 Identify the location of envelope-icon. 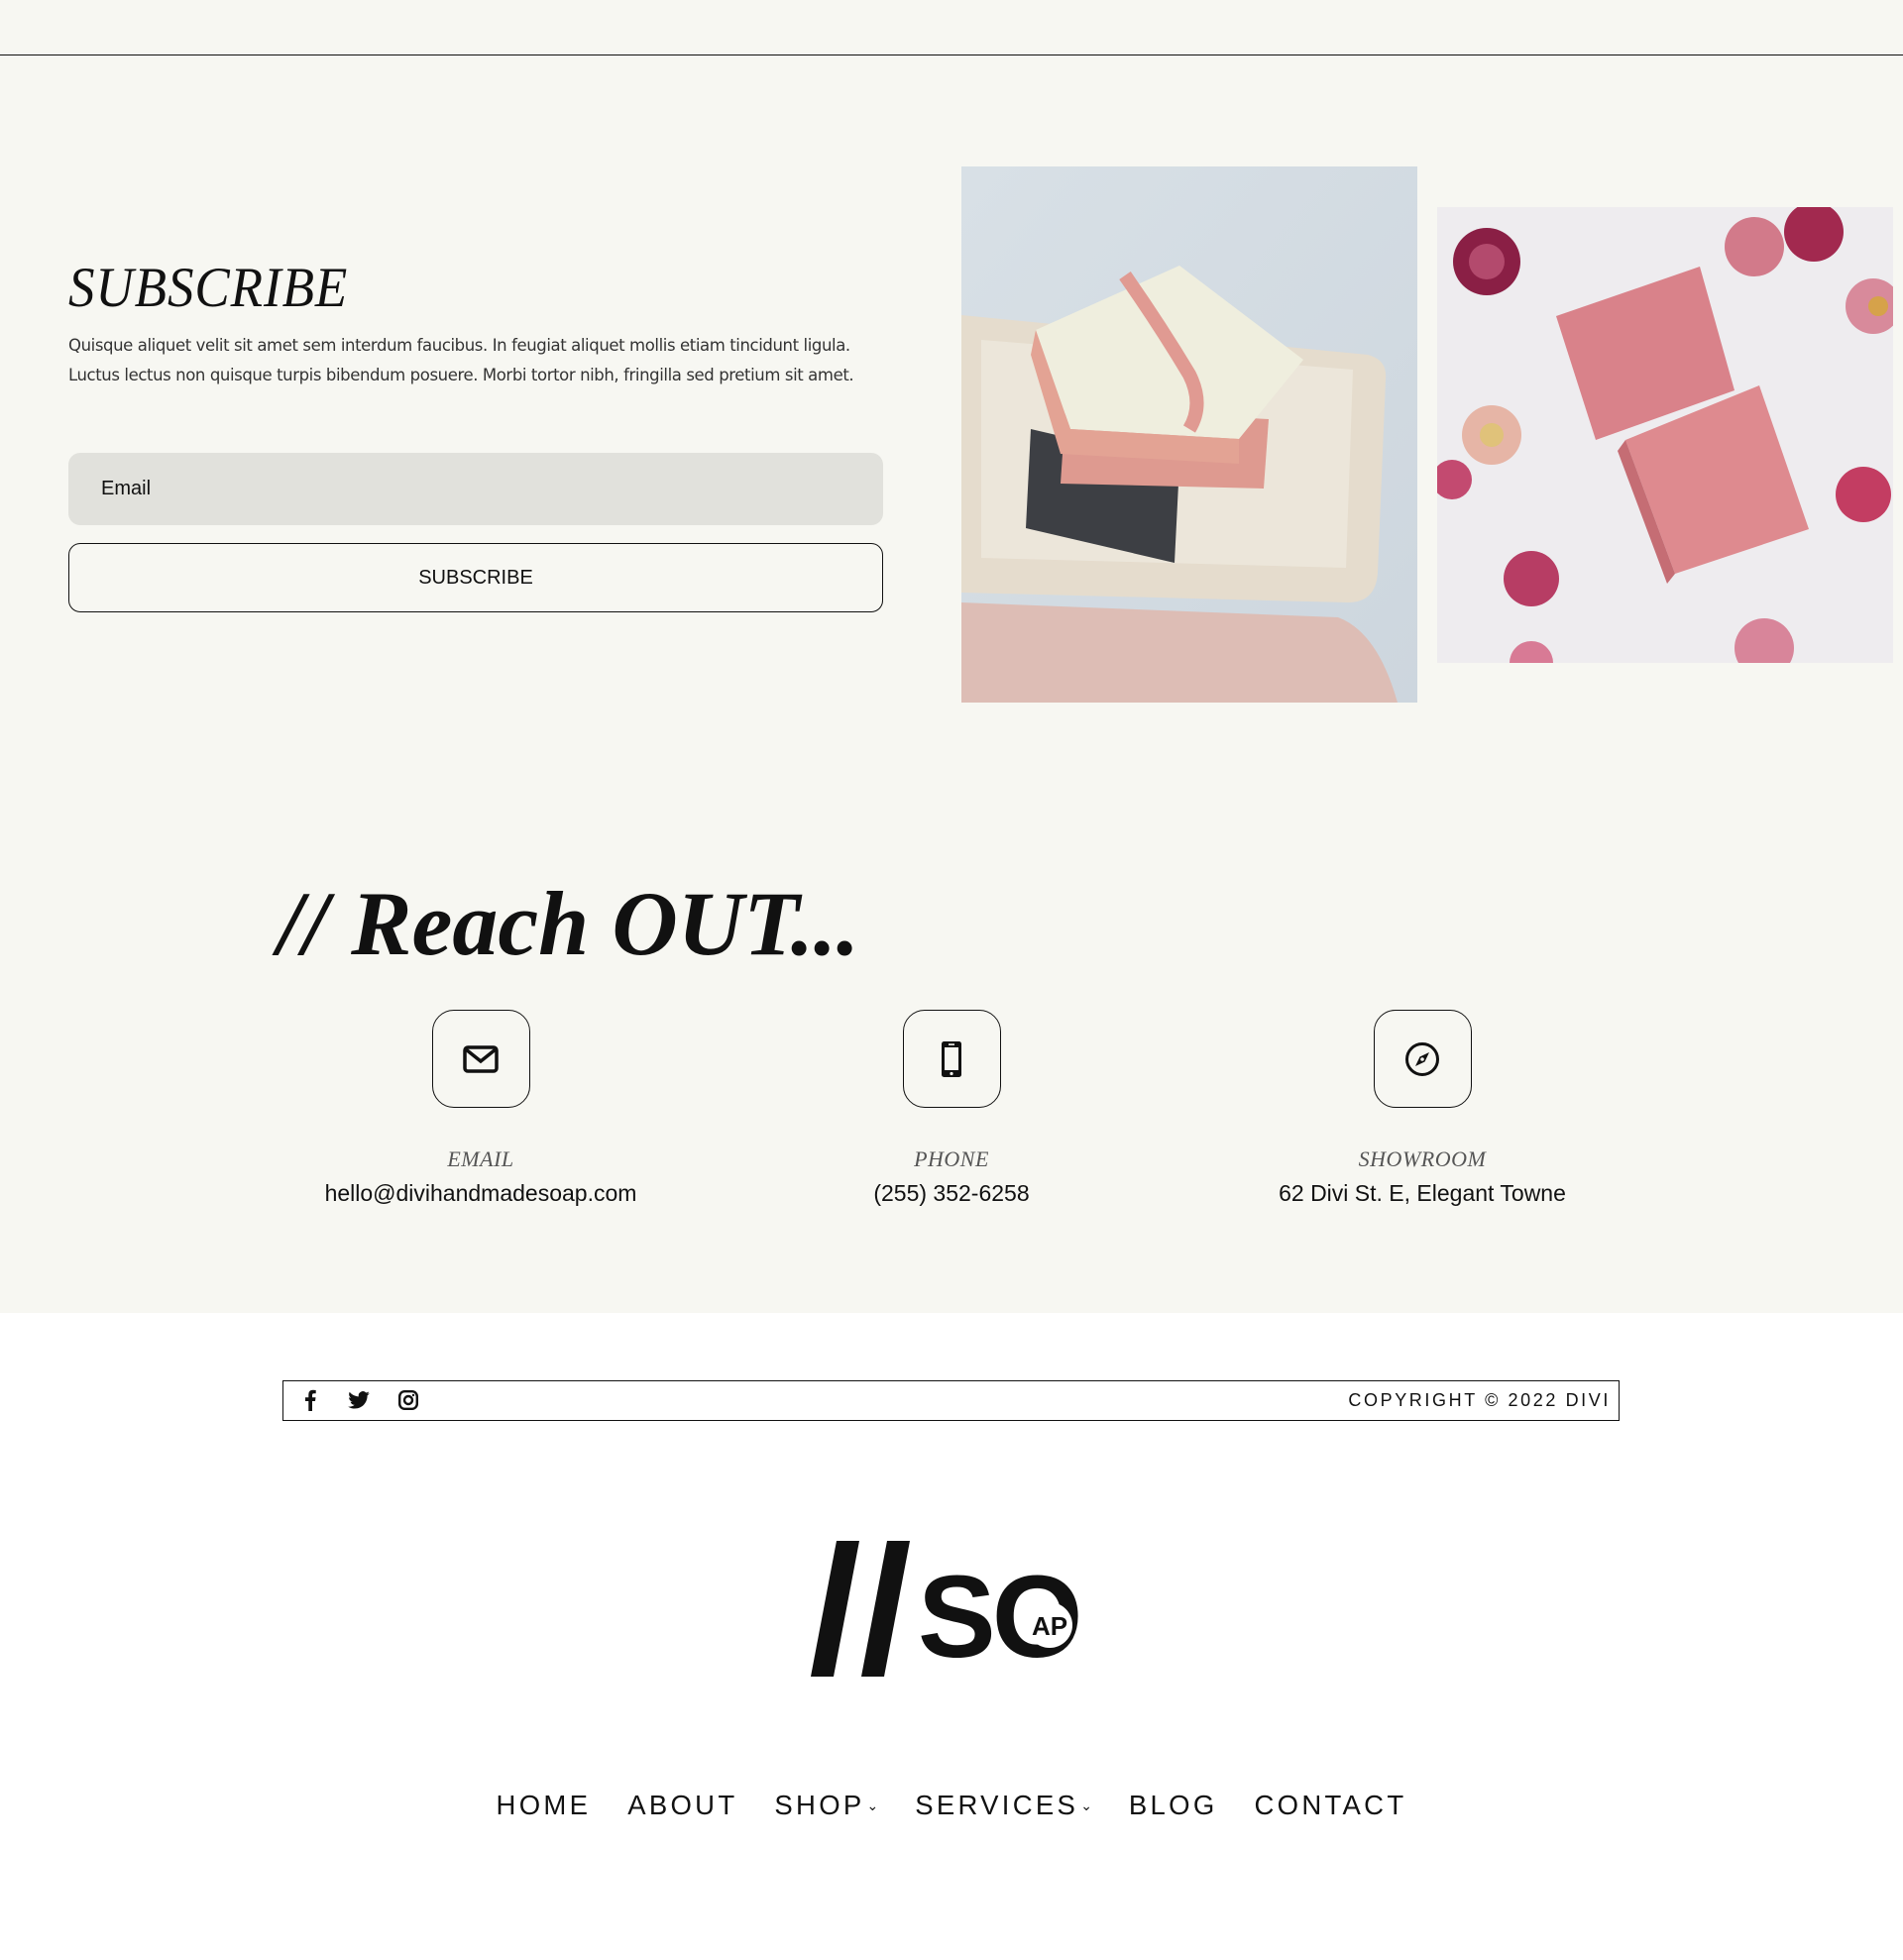
(481, 1058).